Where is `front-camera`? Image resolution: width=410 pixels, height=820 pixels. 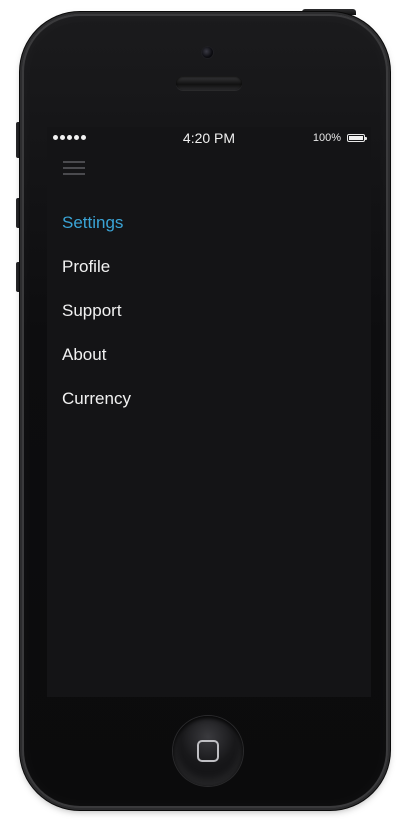
front-camera is located at coordinates (207, 52).